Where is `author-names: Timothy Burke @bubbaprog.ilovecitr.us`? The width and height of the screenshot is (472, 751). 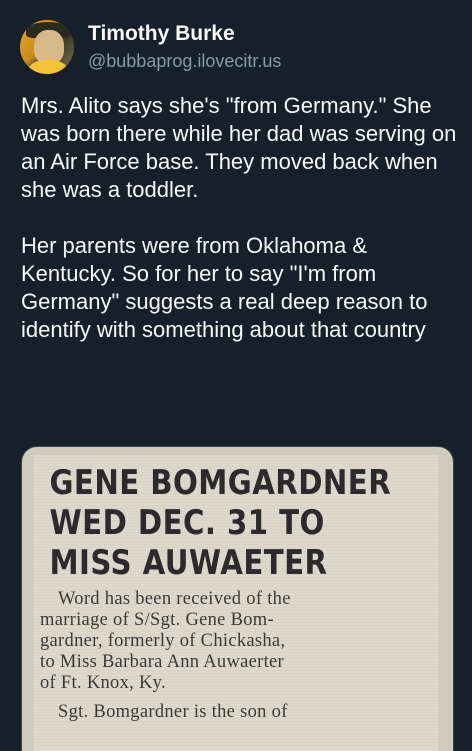
author-names: Timothy Burke @bubbaprog.ilovecitr.us is located at coordinates (184, 47).